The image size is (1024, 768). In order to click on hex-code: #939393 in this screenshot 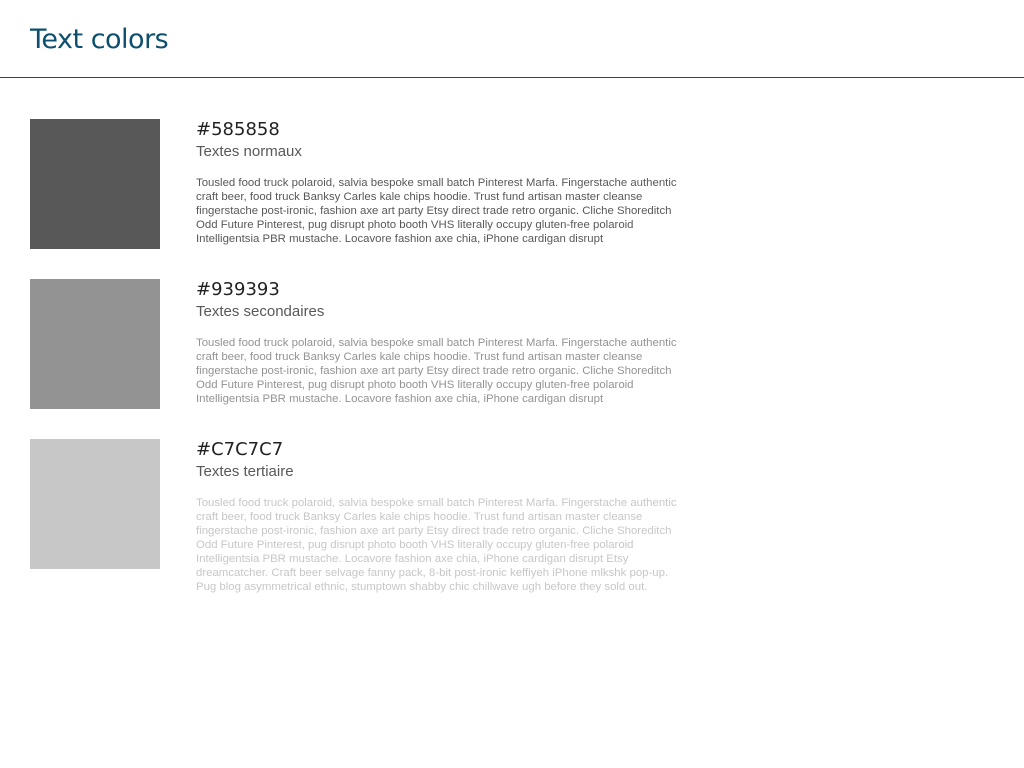, I will do `click(238, 289)`.